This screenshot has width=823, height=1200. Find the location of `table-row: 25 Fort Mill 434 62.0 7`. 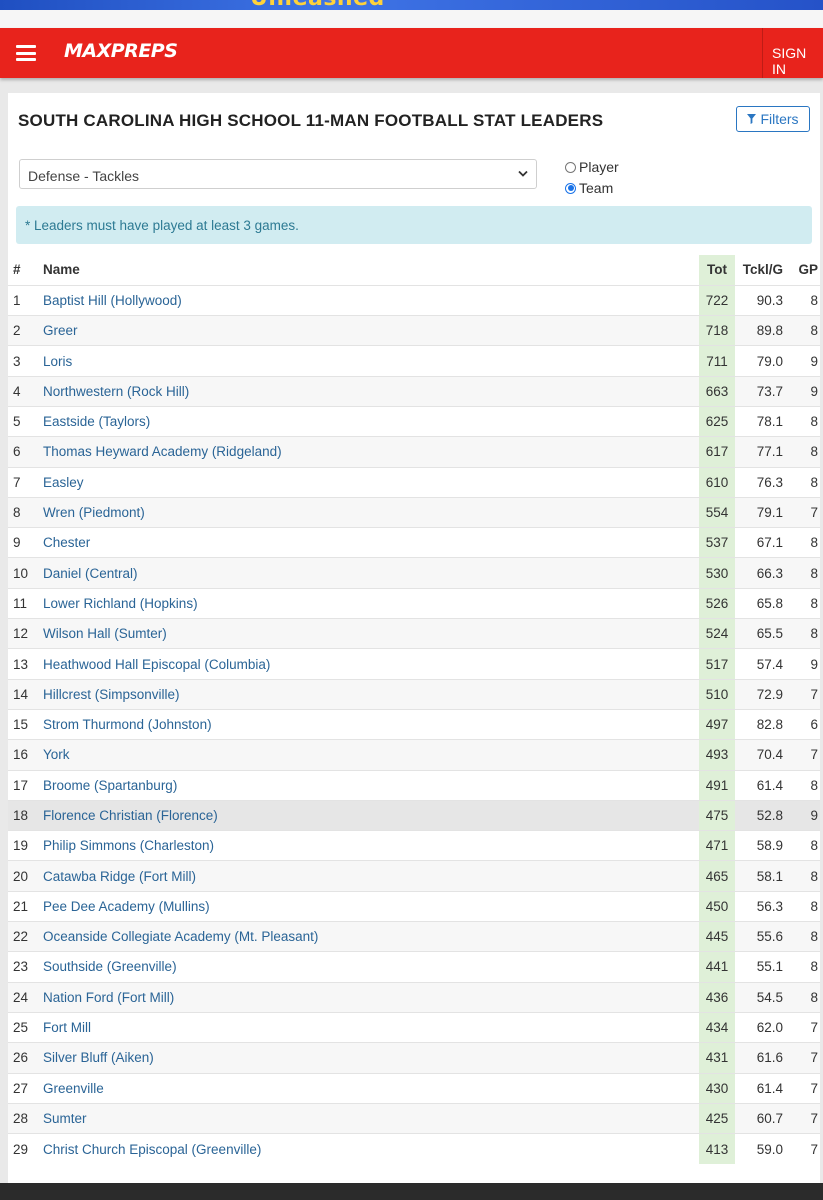

table-row: 25 Fort Mill 434 62.0 7 is located at coordinates (414, 1027).